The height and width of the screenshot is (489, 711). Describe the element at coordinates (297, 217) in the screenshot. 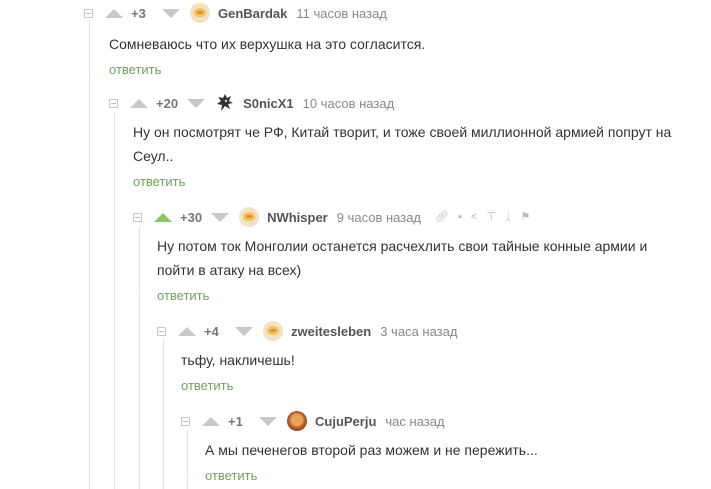

I see `author-name: NWhisper` at that location.